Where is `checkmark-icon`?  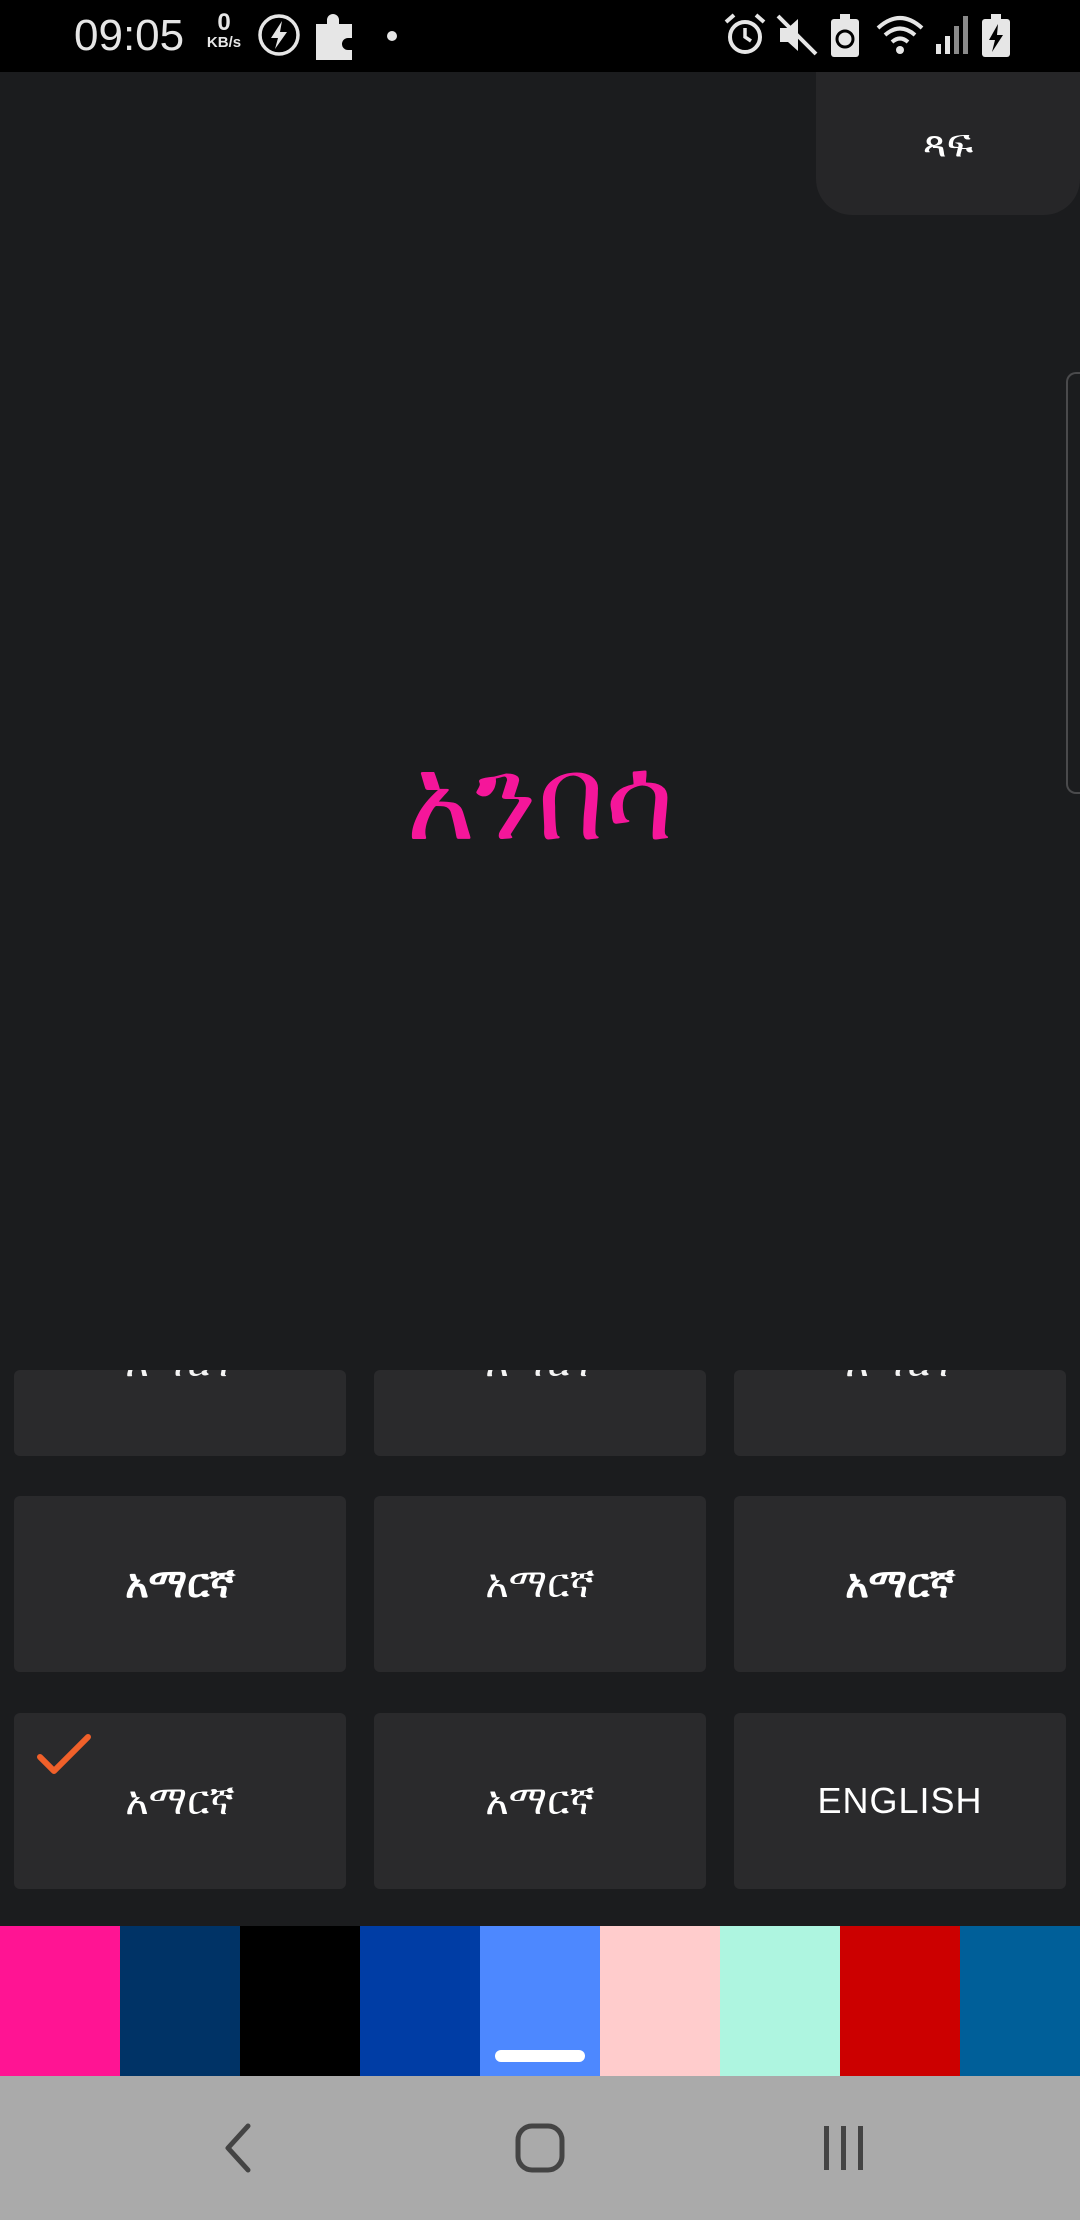 checkmark-icon is located at coordinates (64, 1754).